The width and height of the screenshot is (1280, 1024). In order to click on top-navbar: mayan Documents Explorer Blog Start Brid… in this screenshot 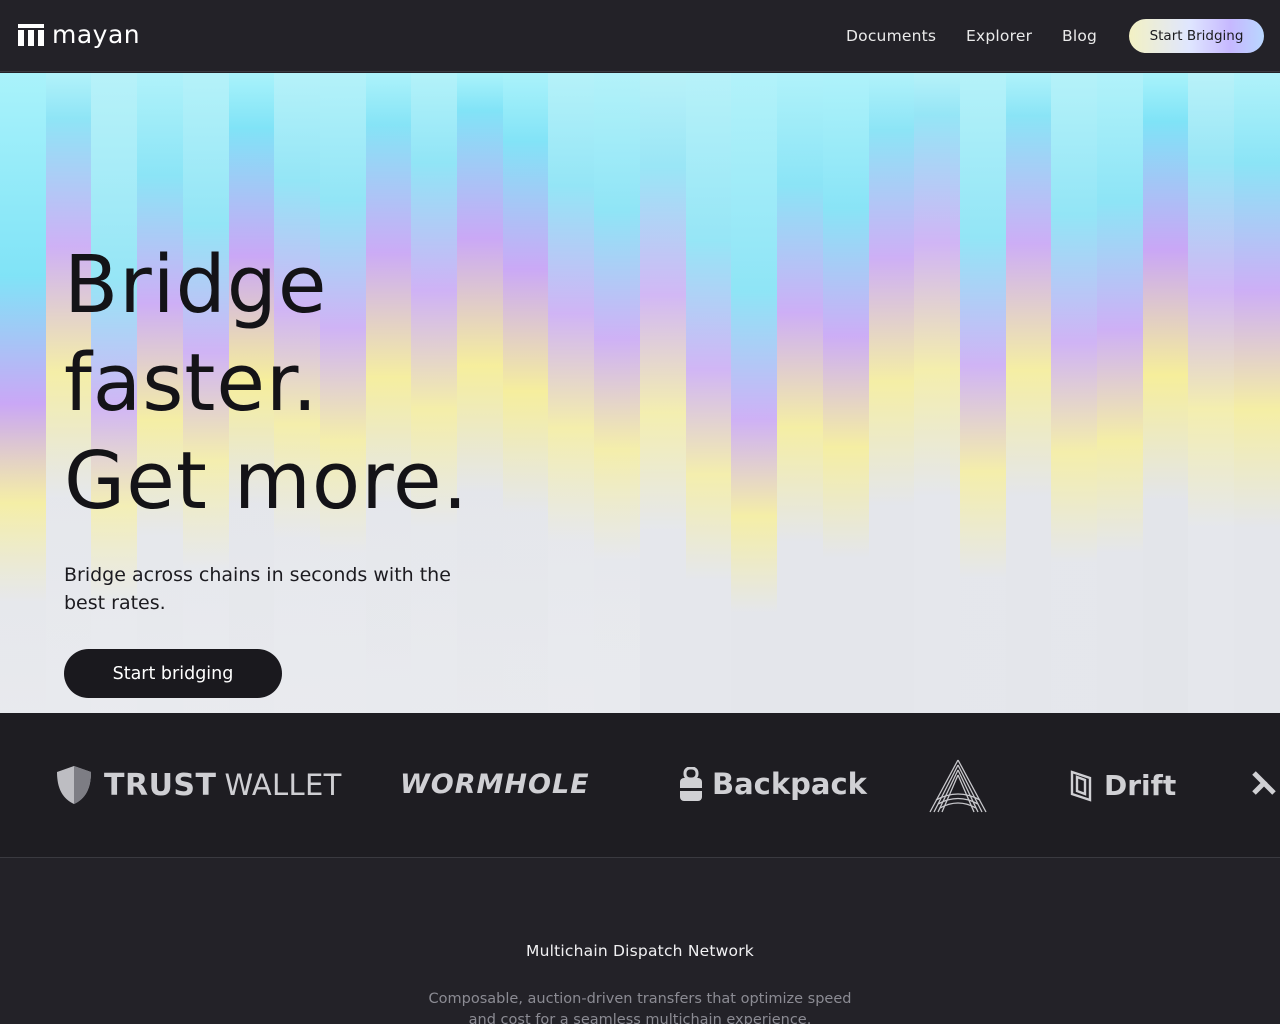, I will do `click(640, 36)`.